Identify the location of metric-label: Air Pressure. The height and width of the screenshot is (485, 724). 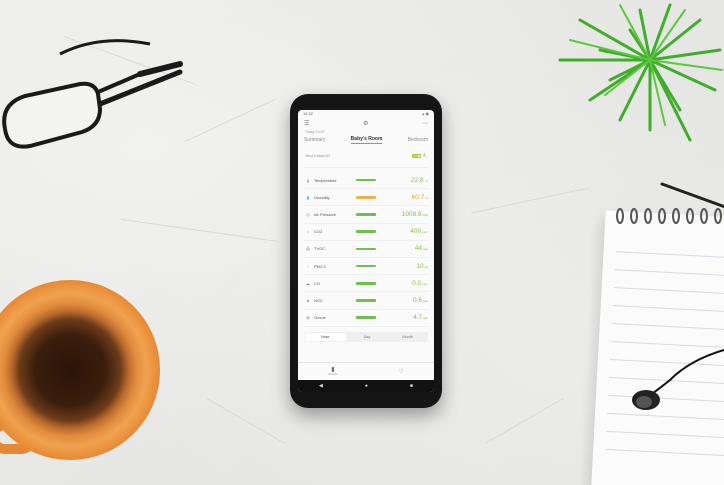
(325, 214).